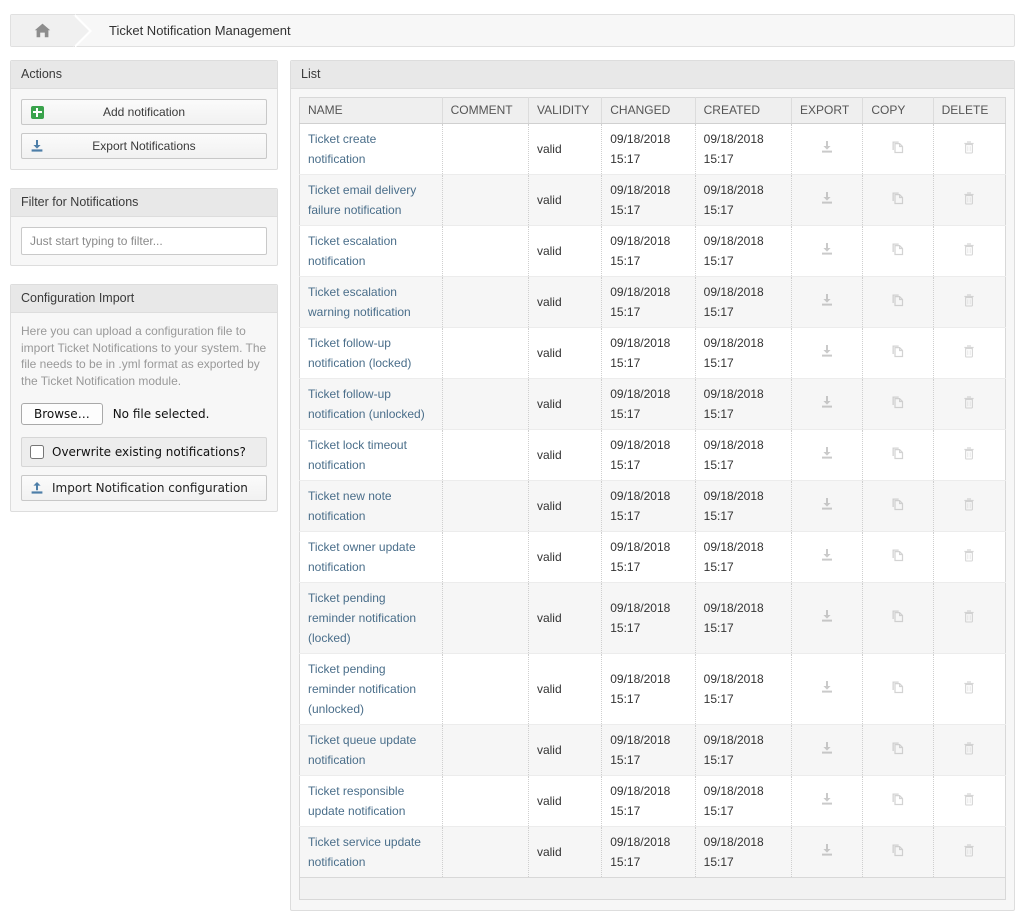  Describe the element at coordinates (359, 302) in the screenshot. I see `notification-name-link: Ticket escalation warning notification` at that location.